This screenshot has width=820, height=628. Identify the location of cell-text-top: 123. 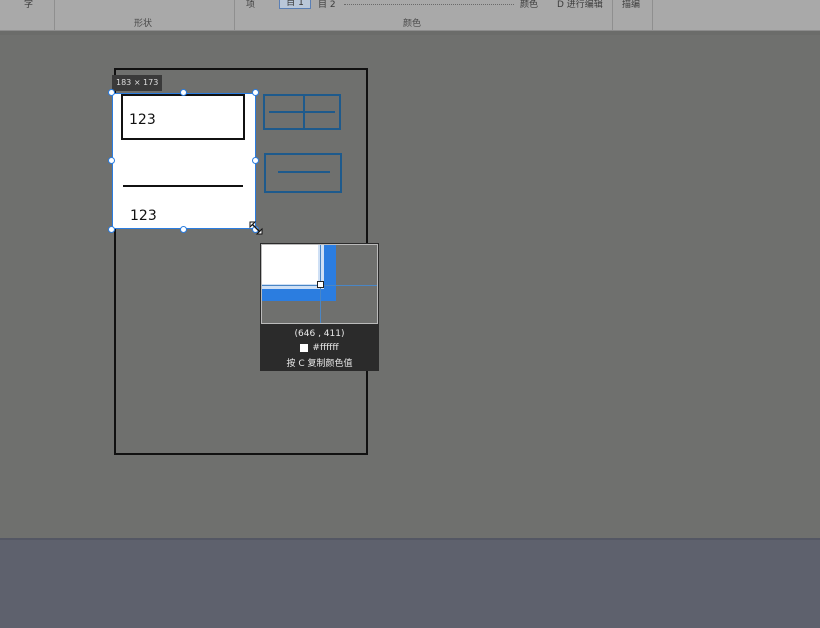
(142, 120).